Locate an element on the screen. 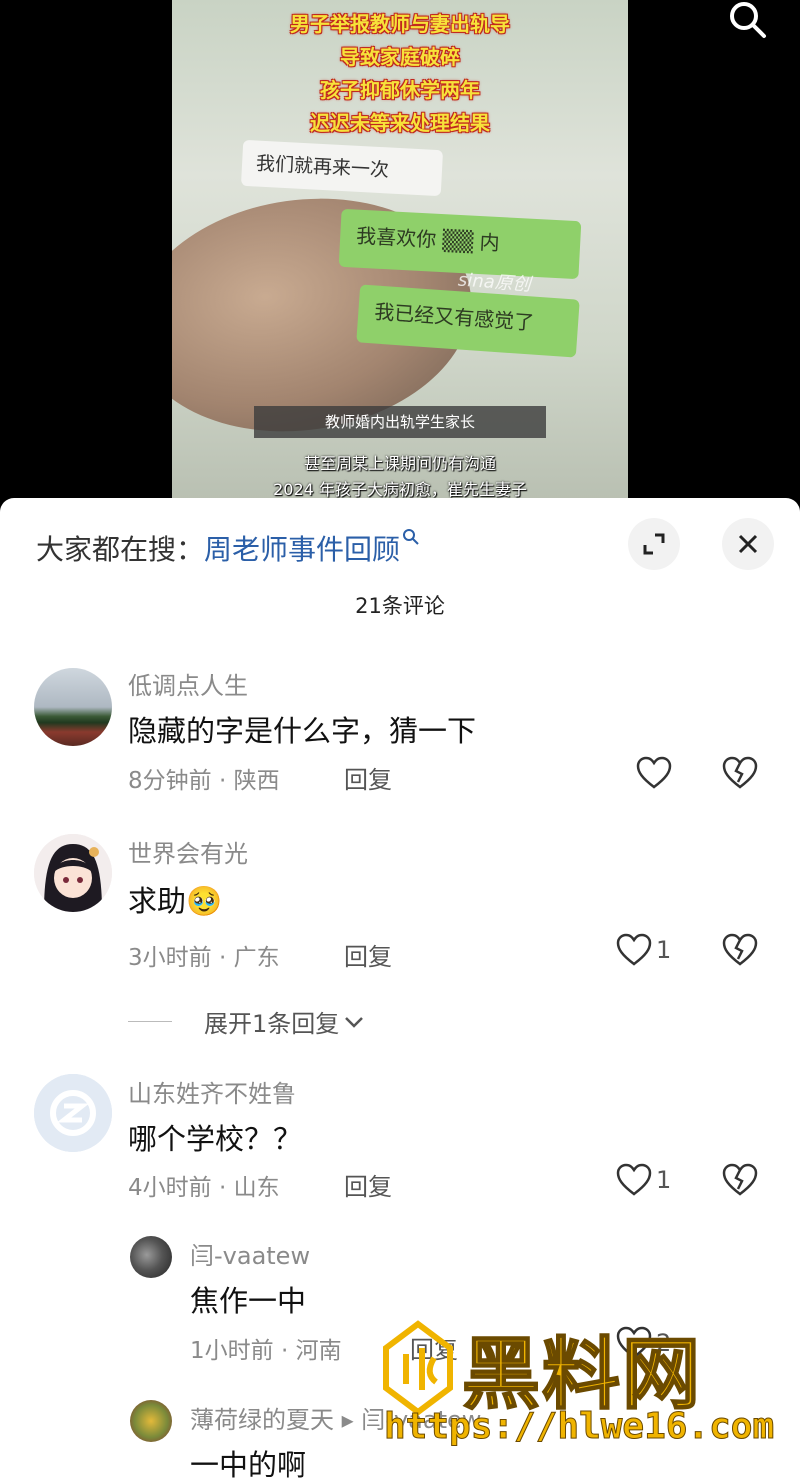 This screenshot has width=800, height=1482. expand-icon is located at coordinates (654, 544).